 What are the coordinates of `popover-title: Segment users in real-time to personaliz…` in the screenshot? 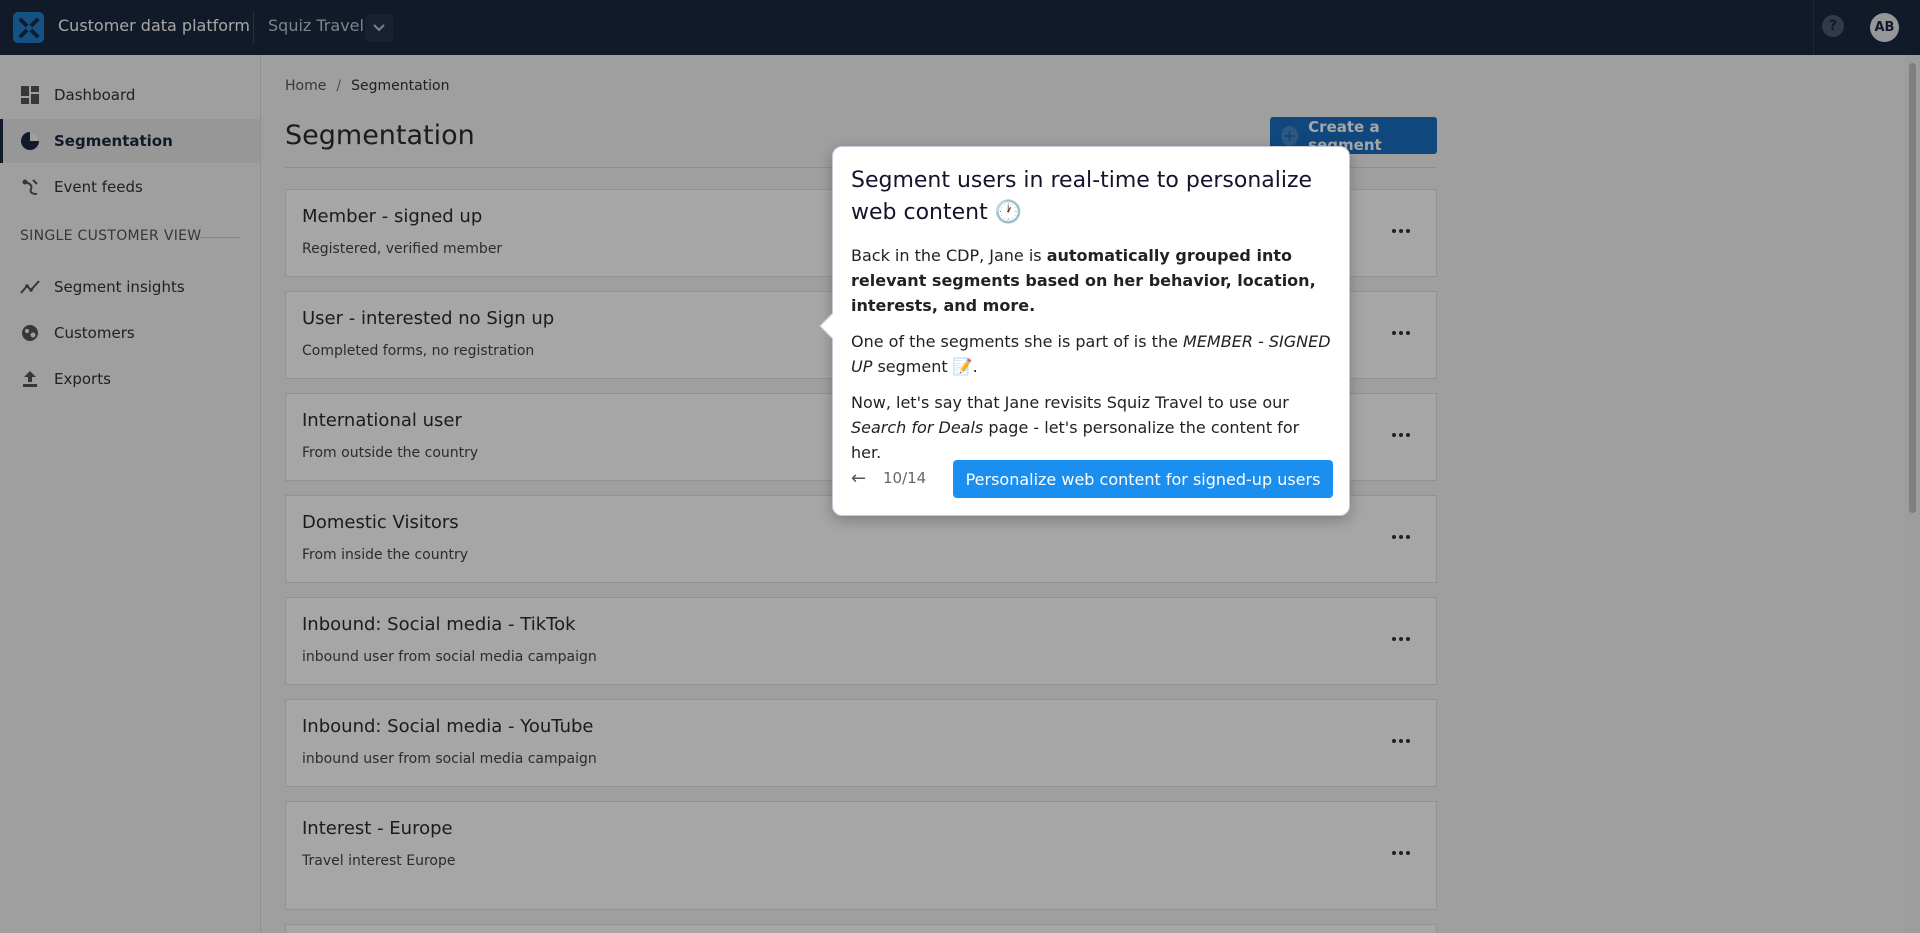 It's located at (1082, 196).